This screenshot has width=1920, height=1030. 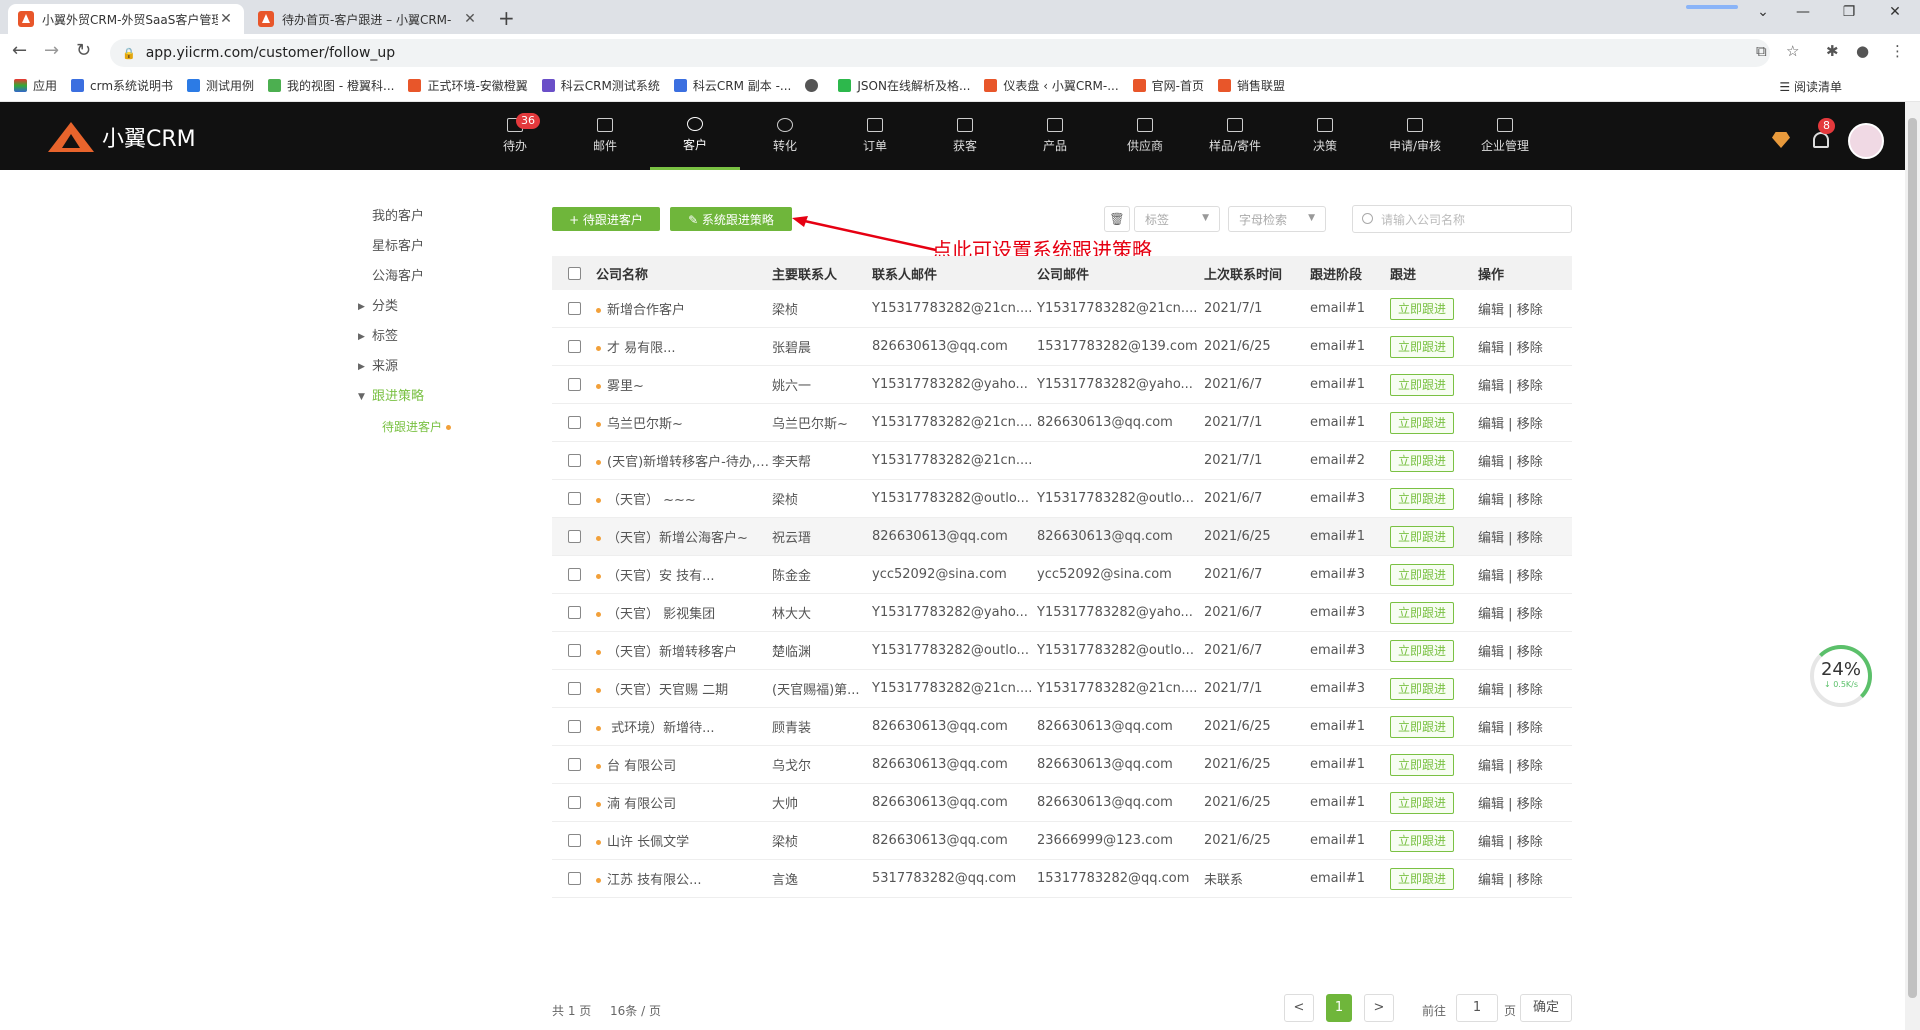 I want to click on sidebar-item-source: ▶ 来源, so click(x=430, y=367).